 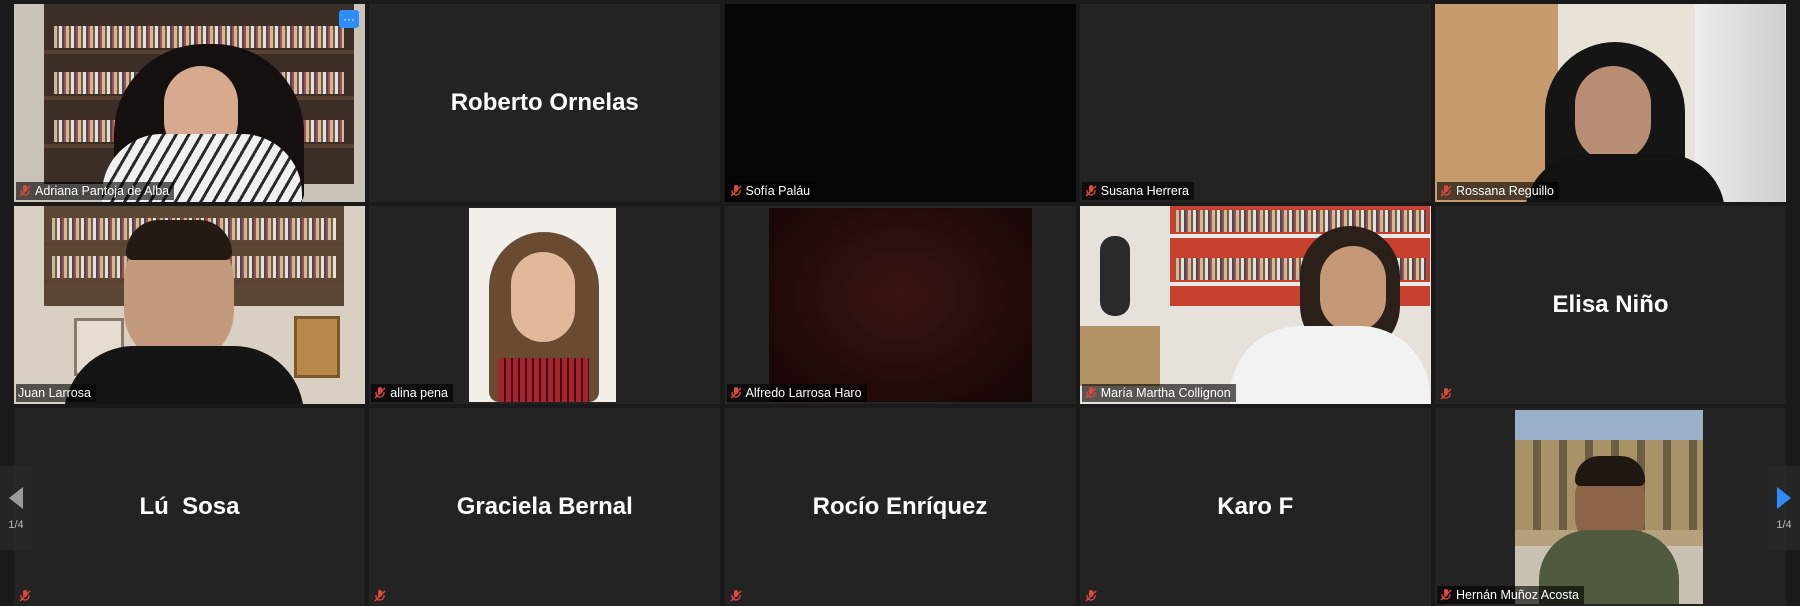 I want to click on participant-tile-rocio: Rocío Enríquez, so click(x=900, y=507).